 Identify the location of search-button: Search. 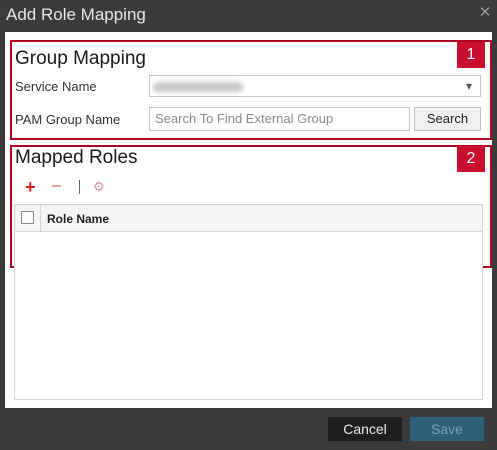
(447, 119).